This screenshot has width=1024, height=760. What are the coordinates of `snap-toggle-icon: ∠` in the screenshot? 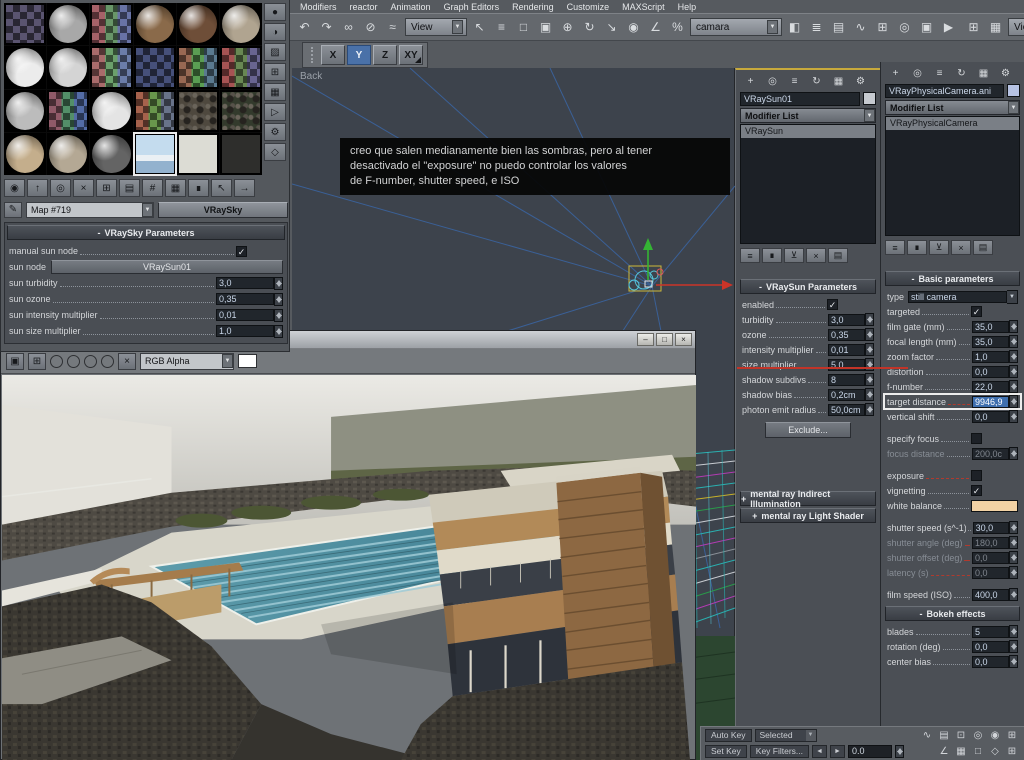 It's located at (655, 27).